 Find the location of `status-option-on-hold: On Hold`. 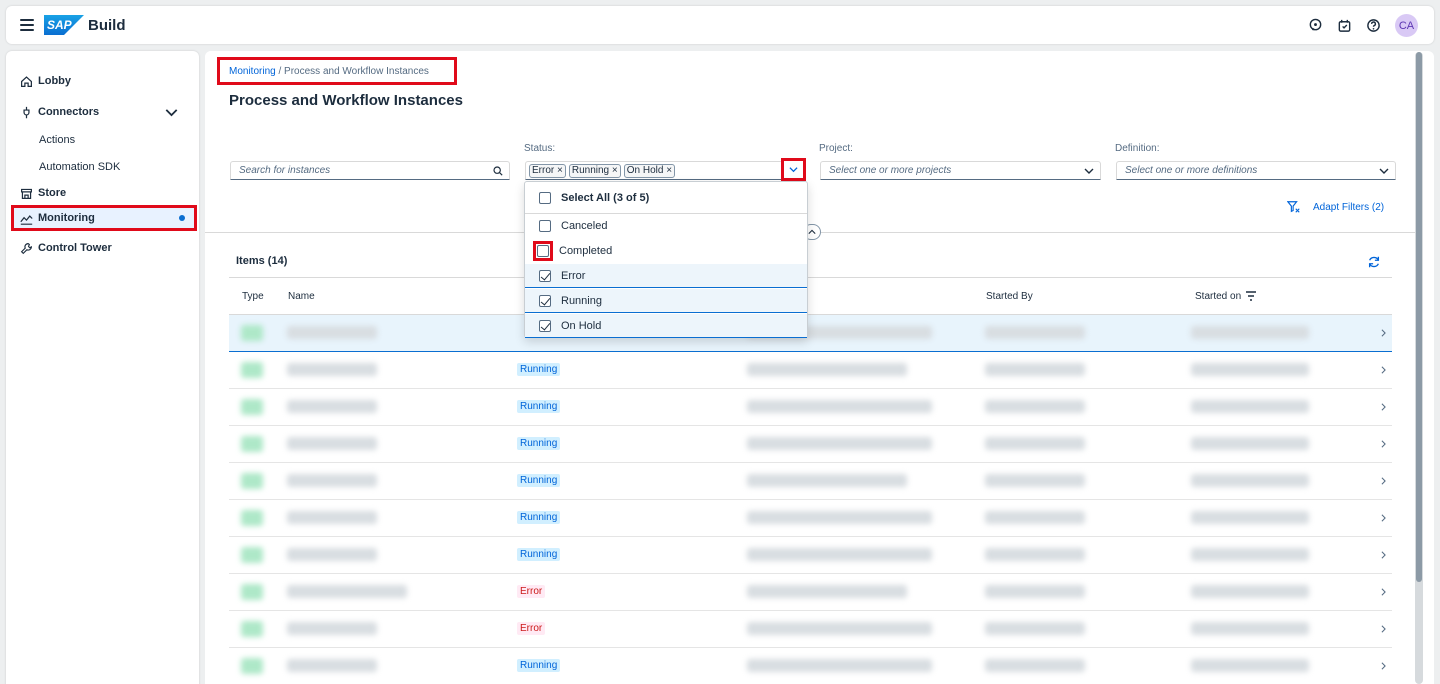

status-option-on-hold: On Hold is located at coordinates (666, 326).